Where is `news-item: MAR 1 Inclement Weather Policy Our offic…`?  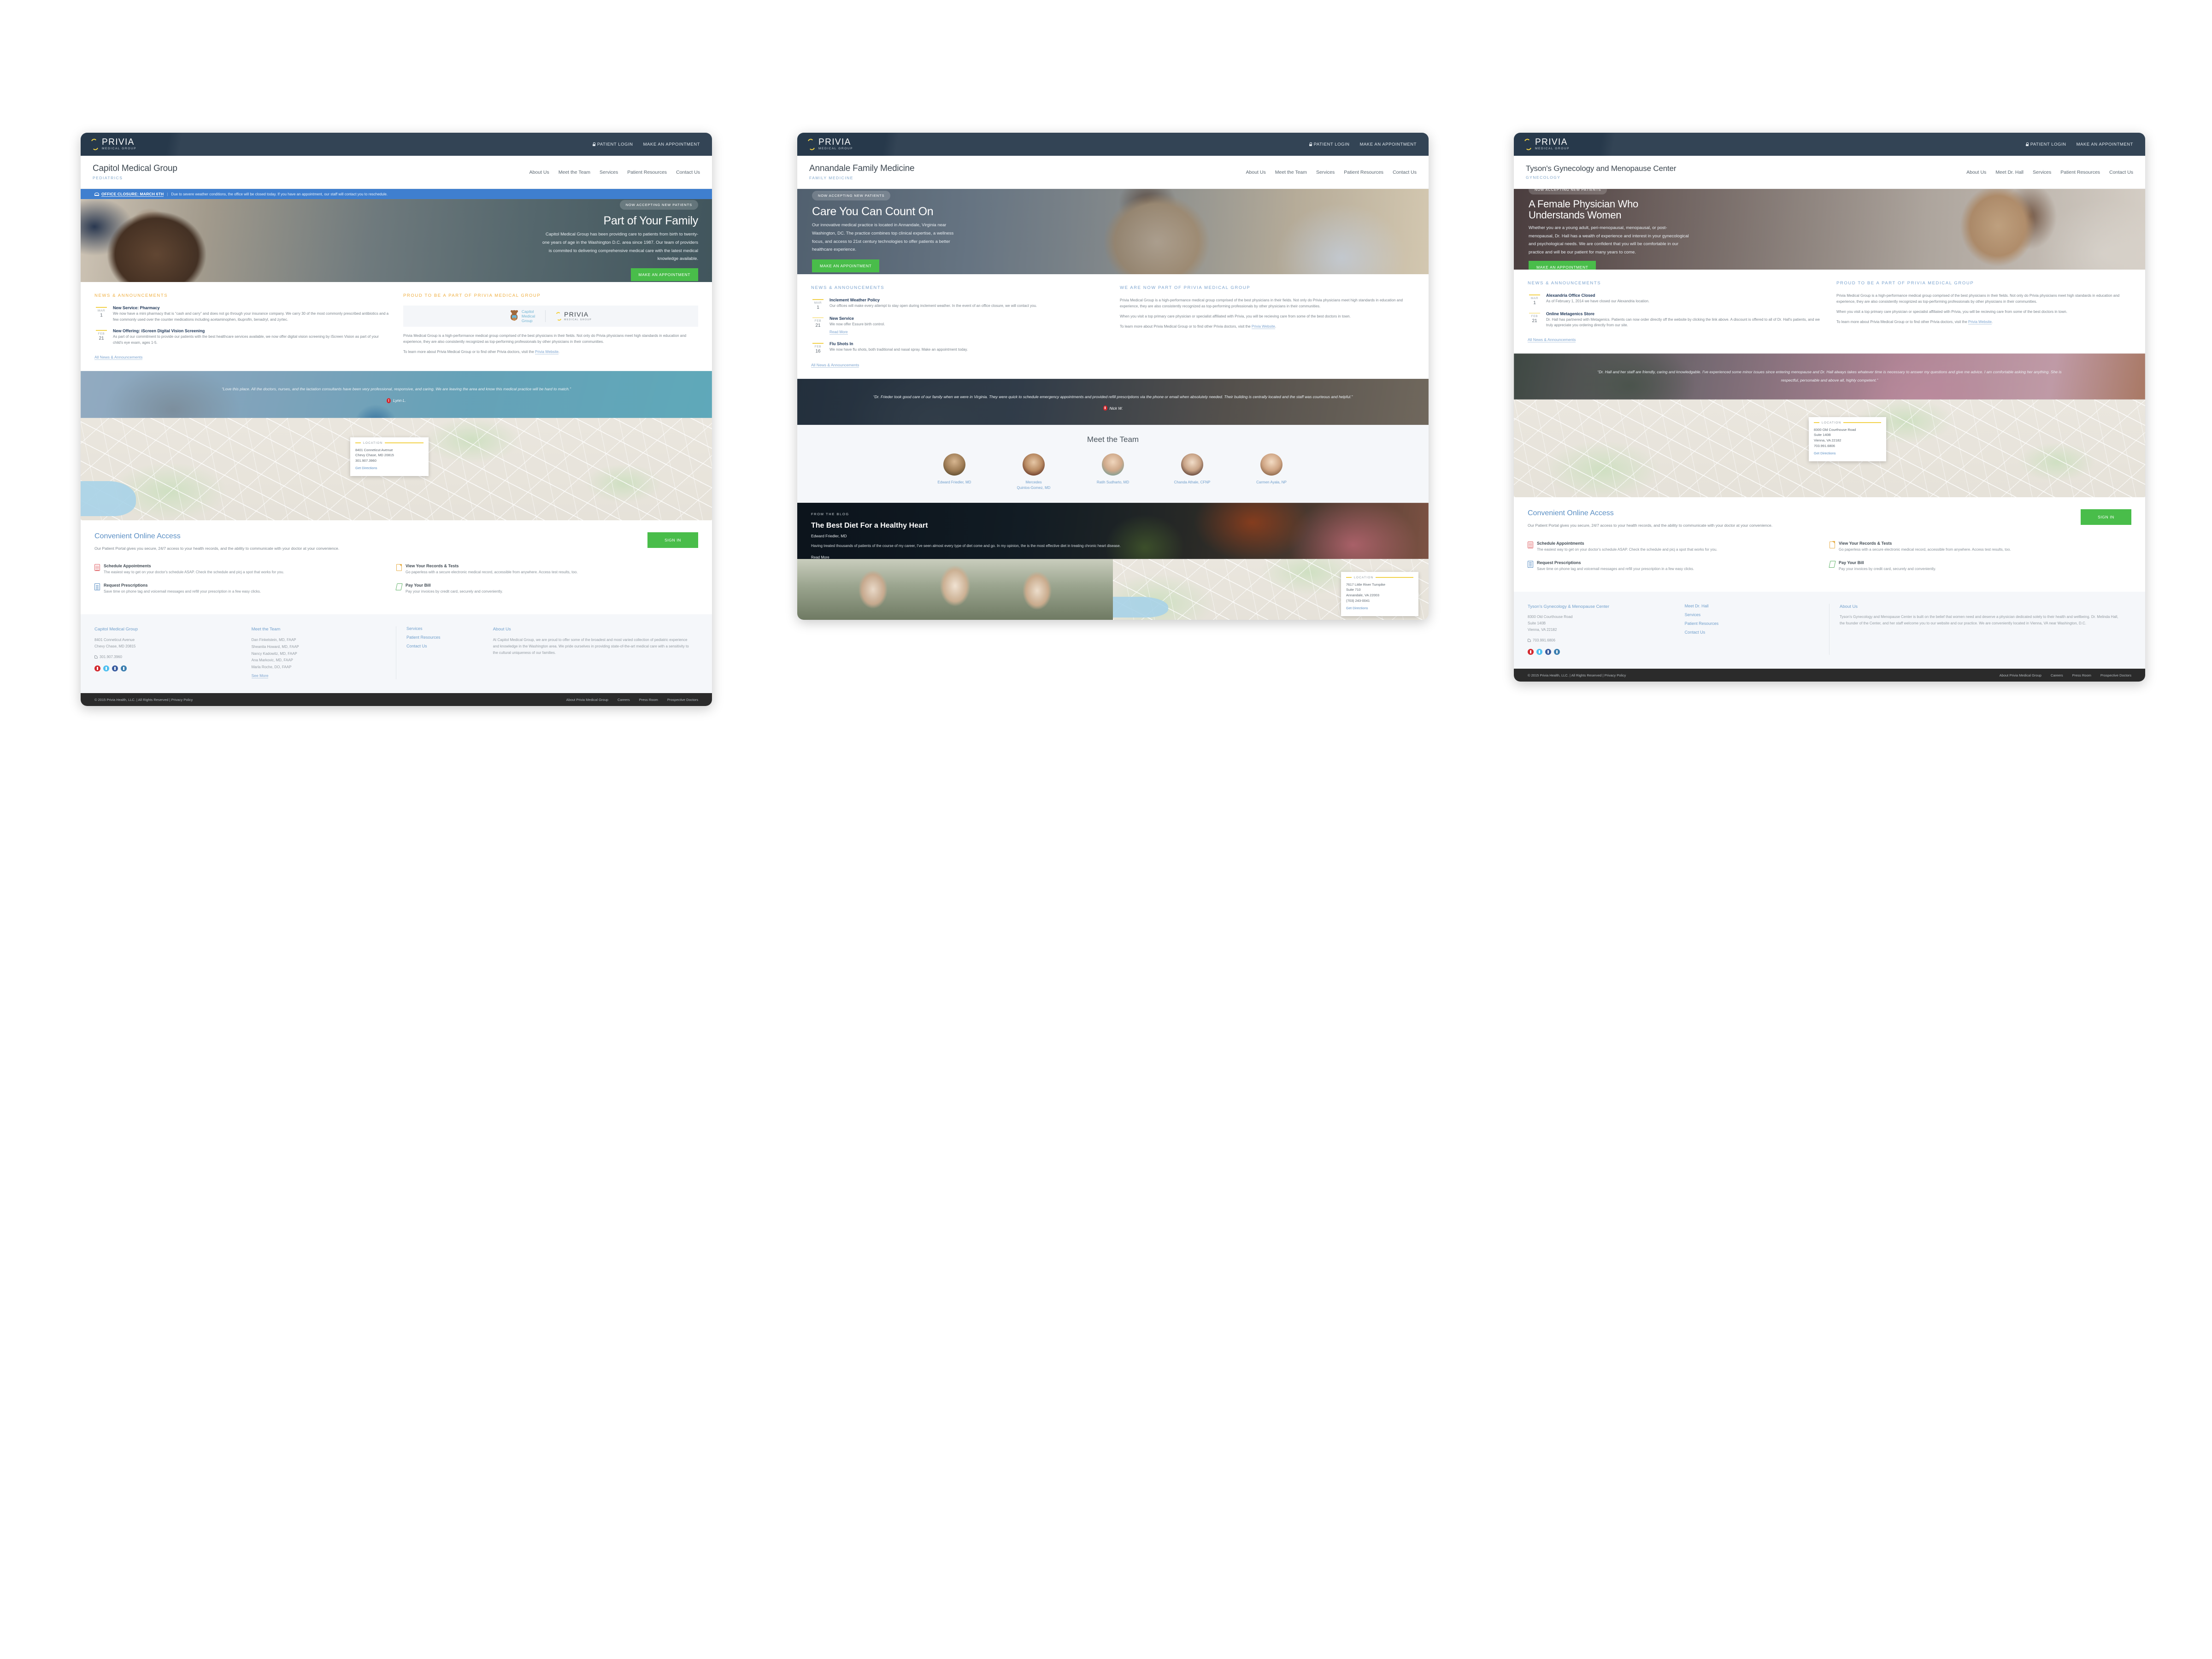 news-item: MAR 1 Inclement Weather Policy Our offic… is located at coordinates (958, 304).